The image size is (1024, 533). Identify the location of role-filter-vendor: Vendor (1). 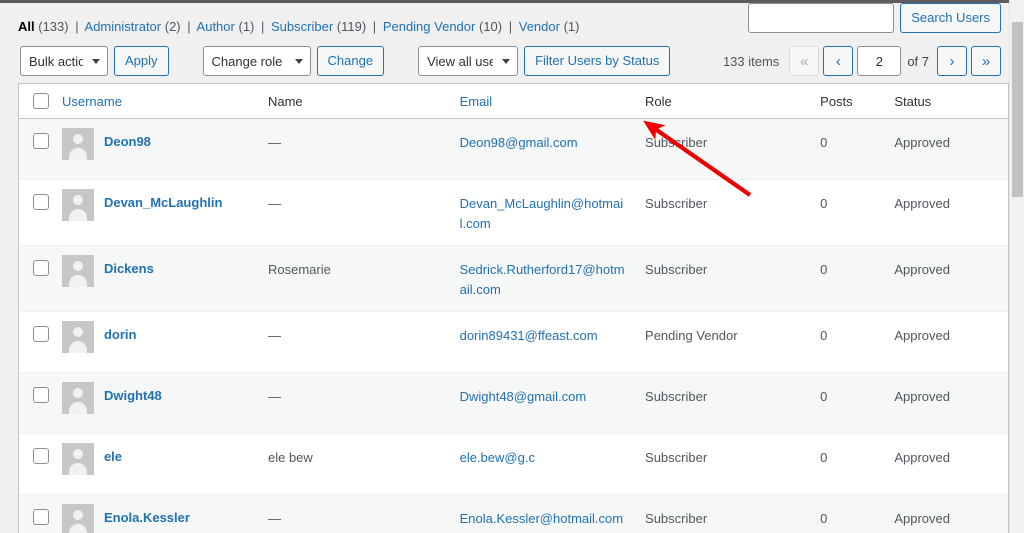
(547, 26).